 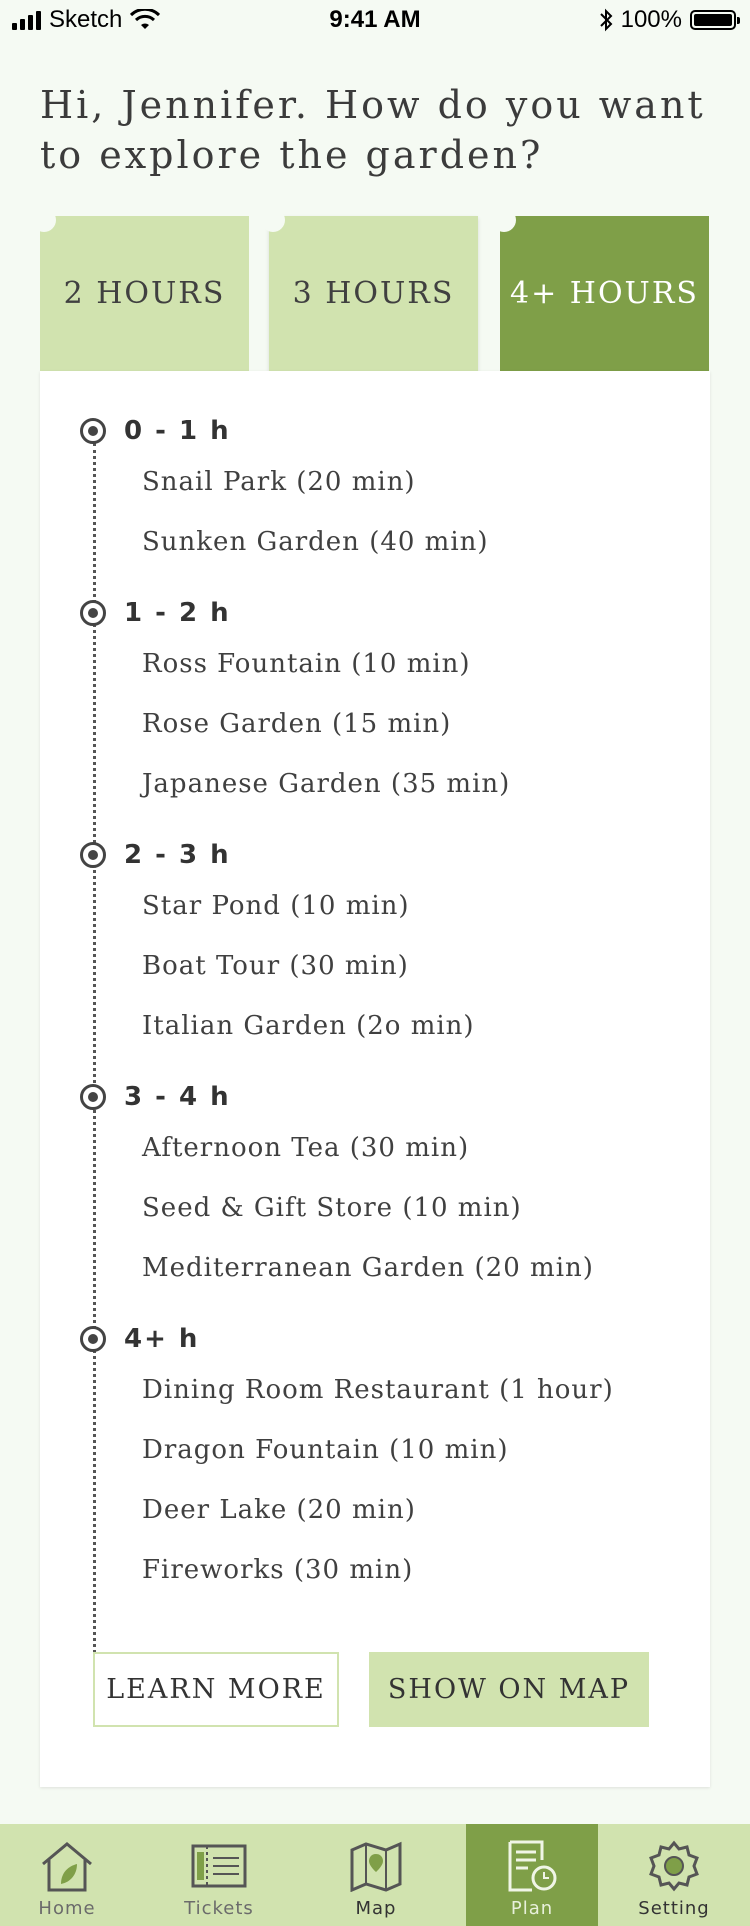 What do you see at coordinates (375, 20) in the screenshot?
I see `status-bar: Sketch 9:41 AM 100%` at bounding box center [375, 20].